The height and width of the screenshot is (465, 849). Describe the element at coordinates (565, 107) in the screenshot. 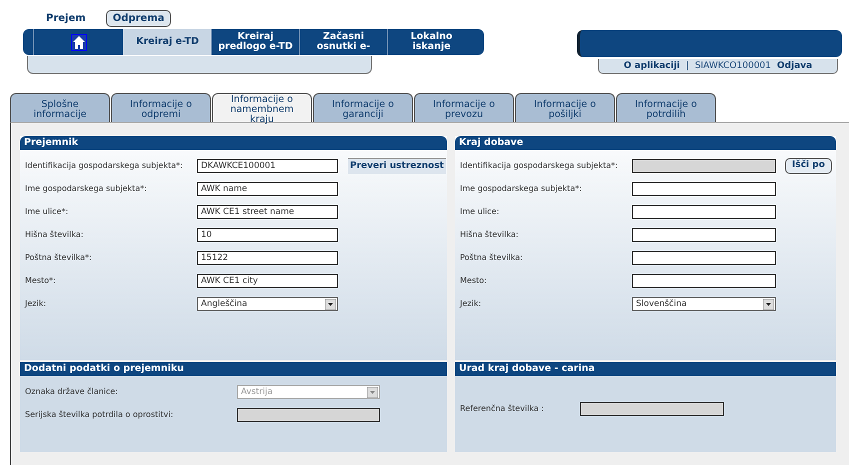

I see `tab: Informacije o pošiljki` at that location.